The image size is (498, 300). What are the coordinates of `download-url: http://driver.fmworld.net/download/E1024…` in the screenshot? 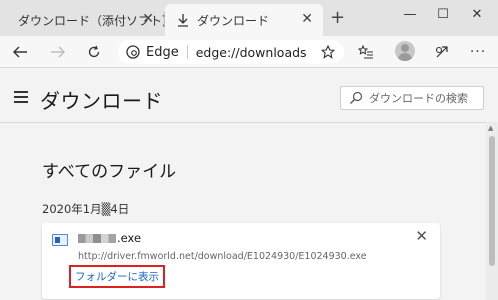 It's located at (222, 256).